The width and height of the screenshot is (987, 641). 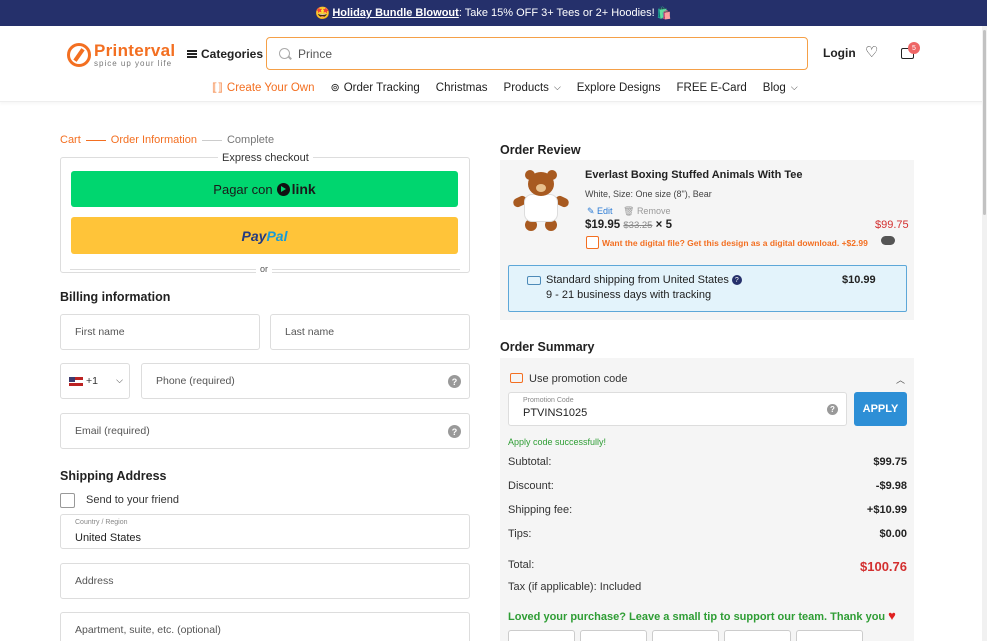 What do you see at coordinates (629, 295) in the screenshot?
I see `shipping-time: 9 - 21 business days with tracking` at bounding box center [629, 295].